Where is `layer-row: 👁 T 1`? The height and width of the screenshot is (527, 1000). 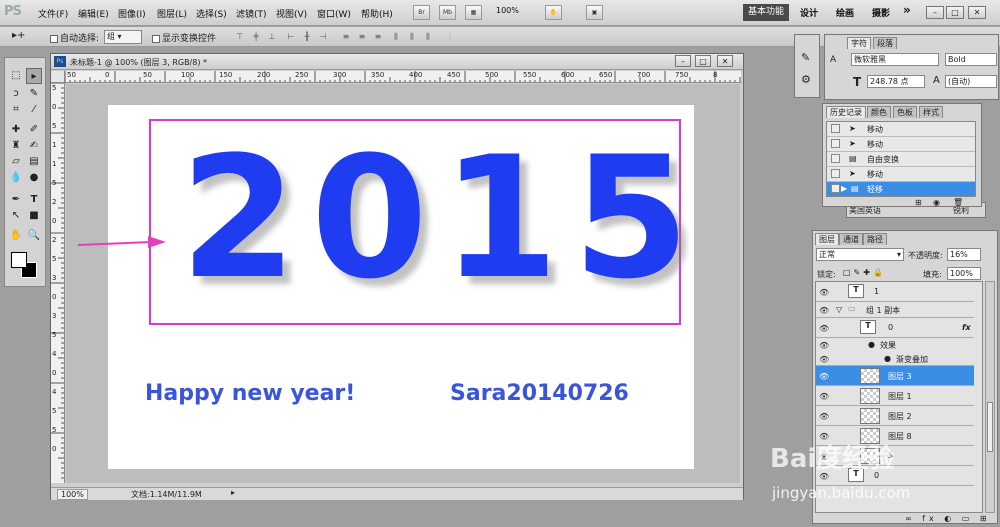 layer-row: 👁 T 1 is located at coordinates (895, 292).